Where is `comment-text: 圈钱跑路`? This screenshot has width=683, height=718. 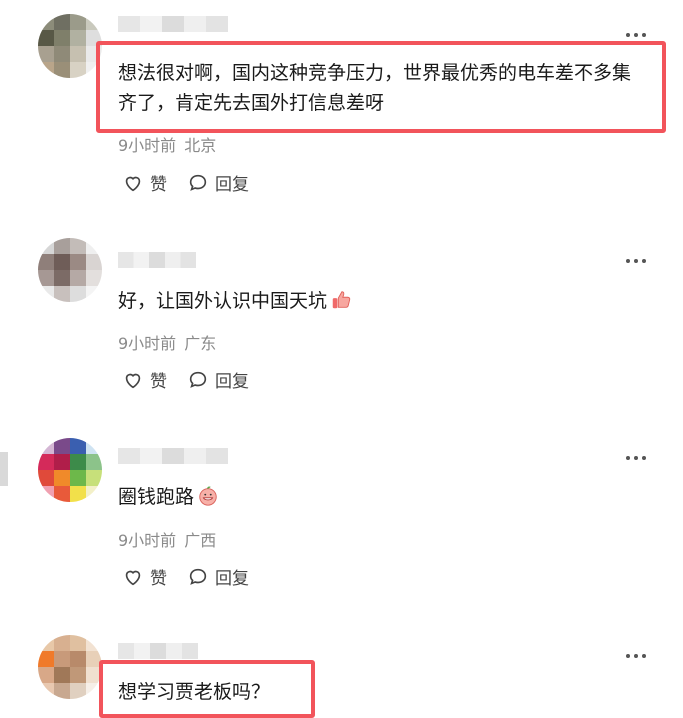 comment-text: 圈钱跑路 is located at coordinates (388, 497).